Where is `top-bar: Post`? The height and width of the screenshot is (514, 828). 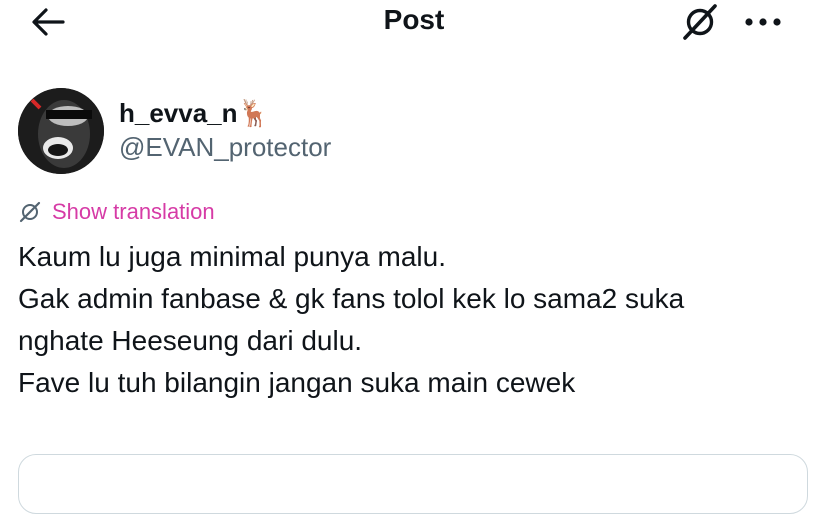
top-bar: Post is located at coordinates (414, 22).